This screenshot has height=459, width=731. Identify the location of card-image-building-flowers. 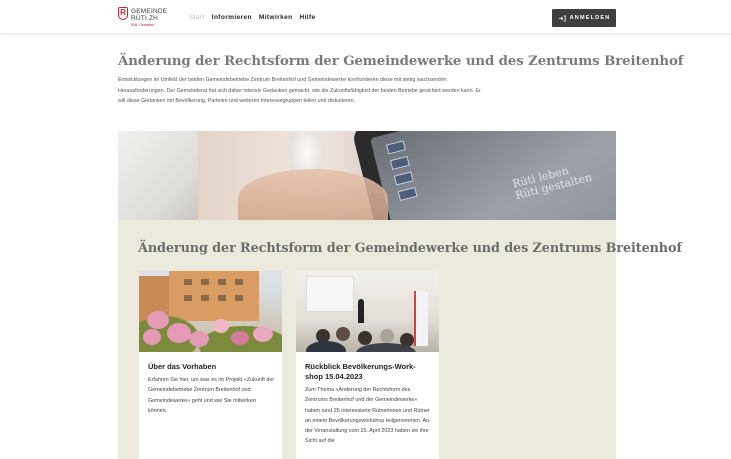
(210, 311).